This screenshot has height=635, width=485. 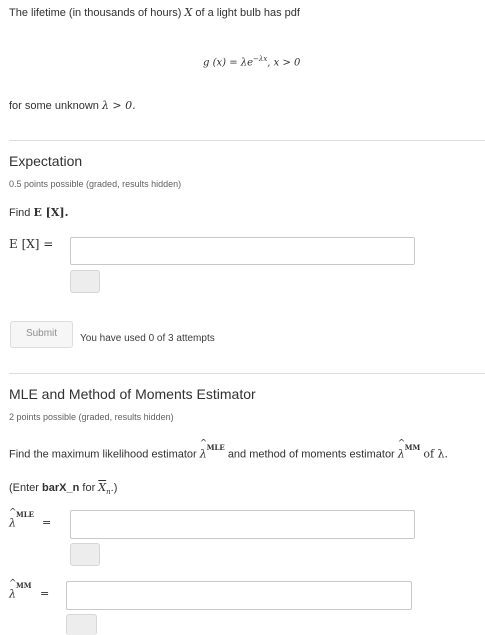 I want to click on enter-hint: (Enter barX_n for Xn.), so click(x=63, y=489).